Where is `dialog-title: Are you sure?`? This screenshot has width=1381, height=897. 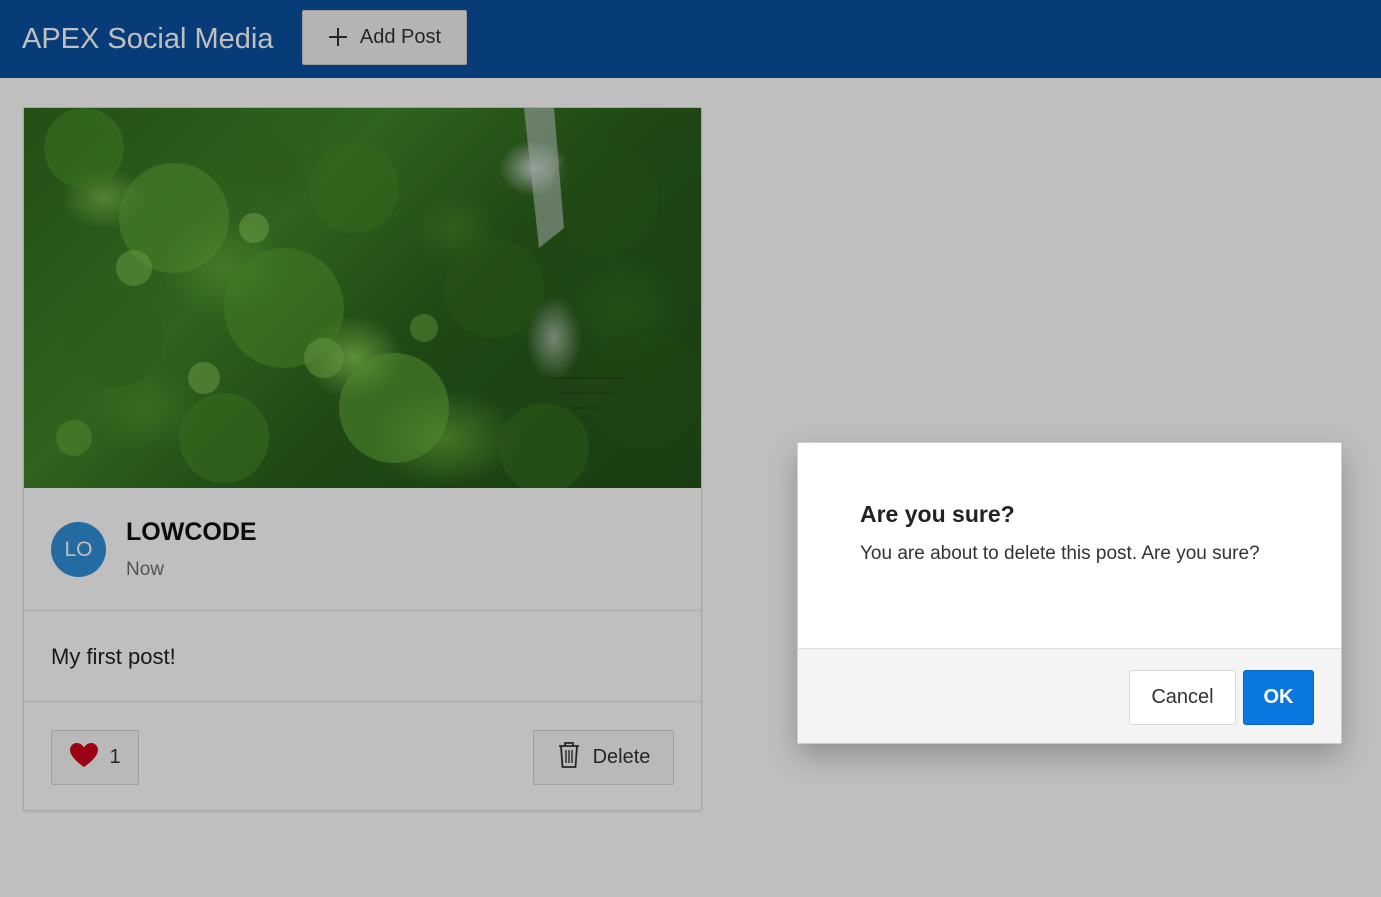 dialog-title: Are you sure? is located at coordinates (937, 514).